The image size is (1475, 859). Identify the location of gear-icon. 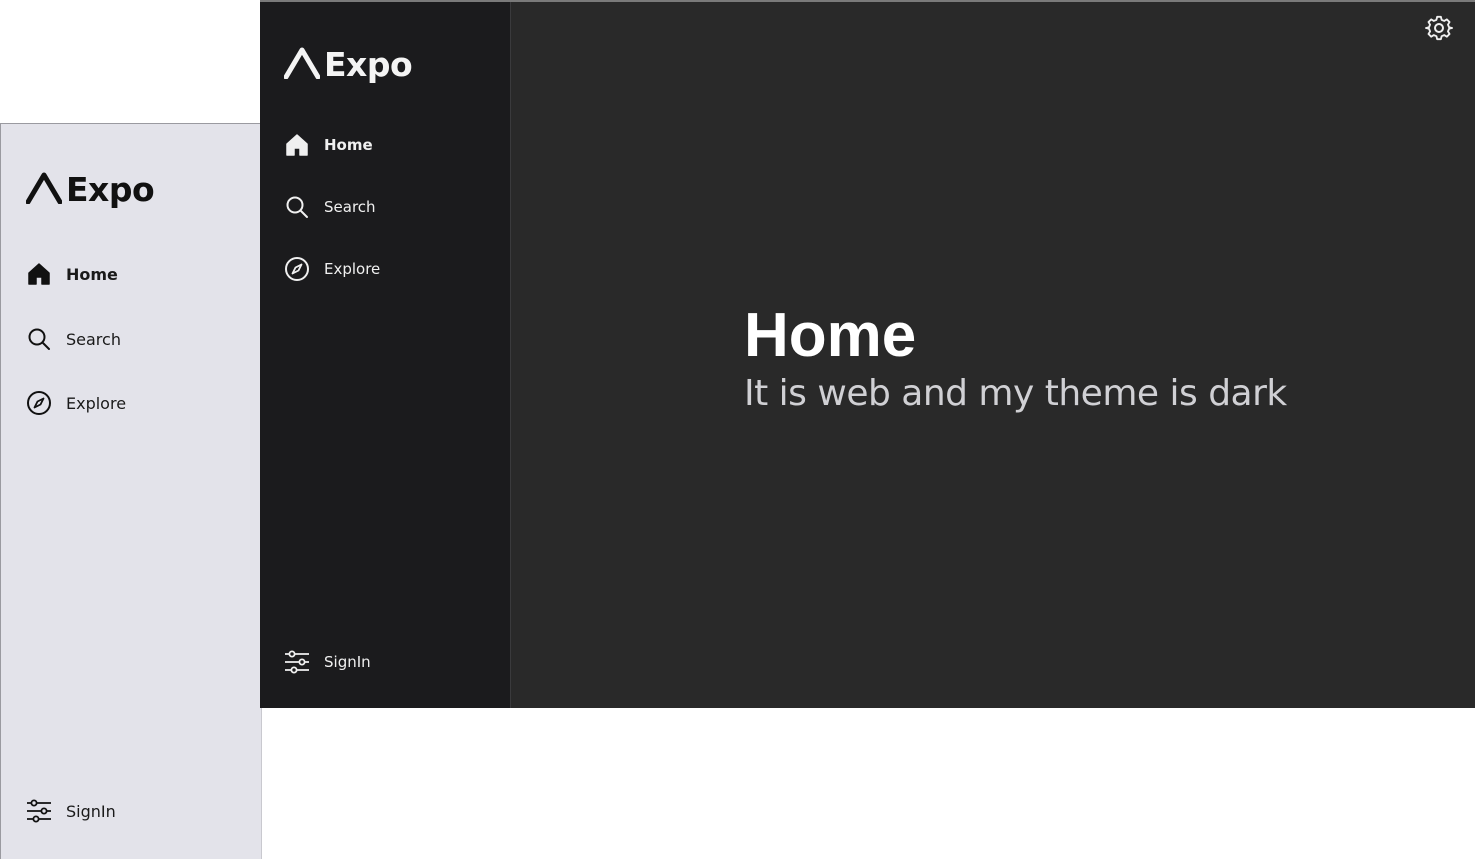
(1439, 30).